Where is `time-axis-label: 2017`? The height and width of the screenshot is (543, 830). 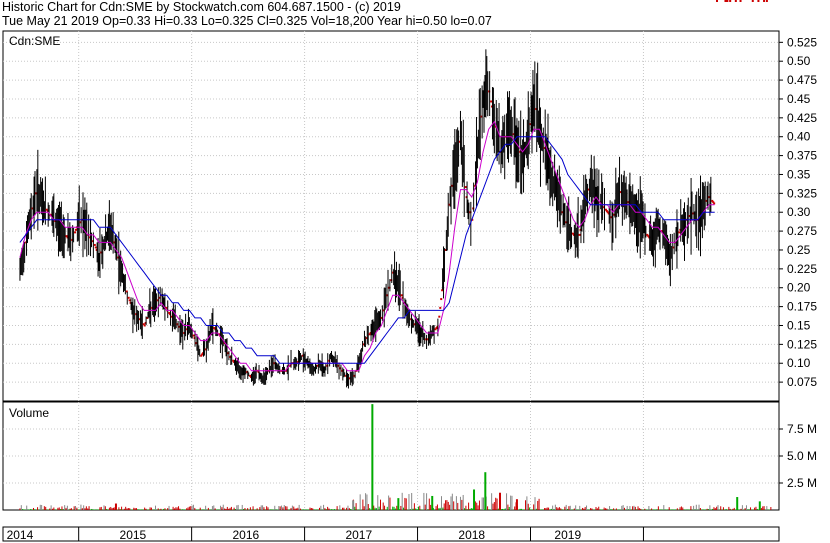 time-axis-label: 2017 is located at coordinates (358, 535).